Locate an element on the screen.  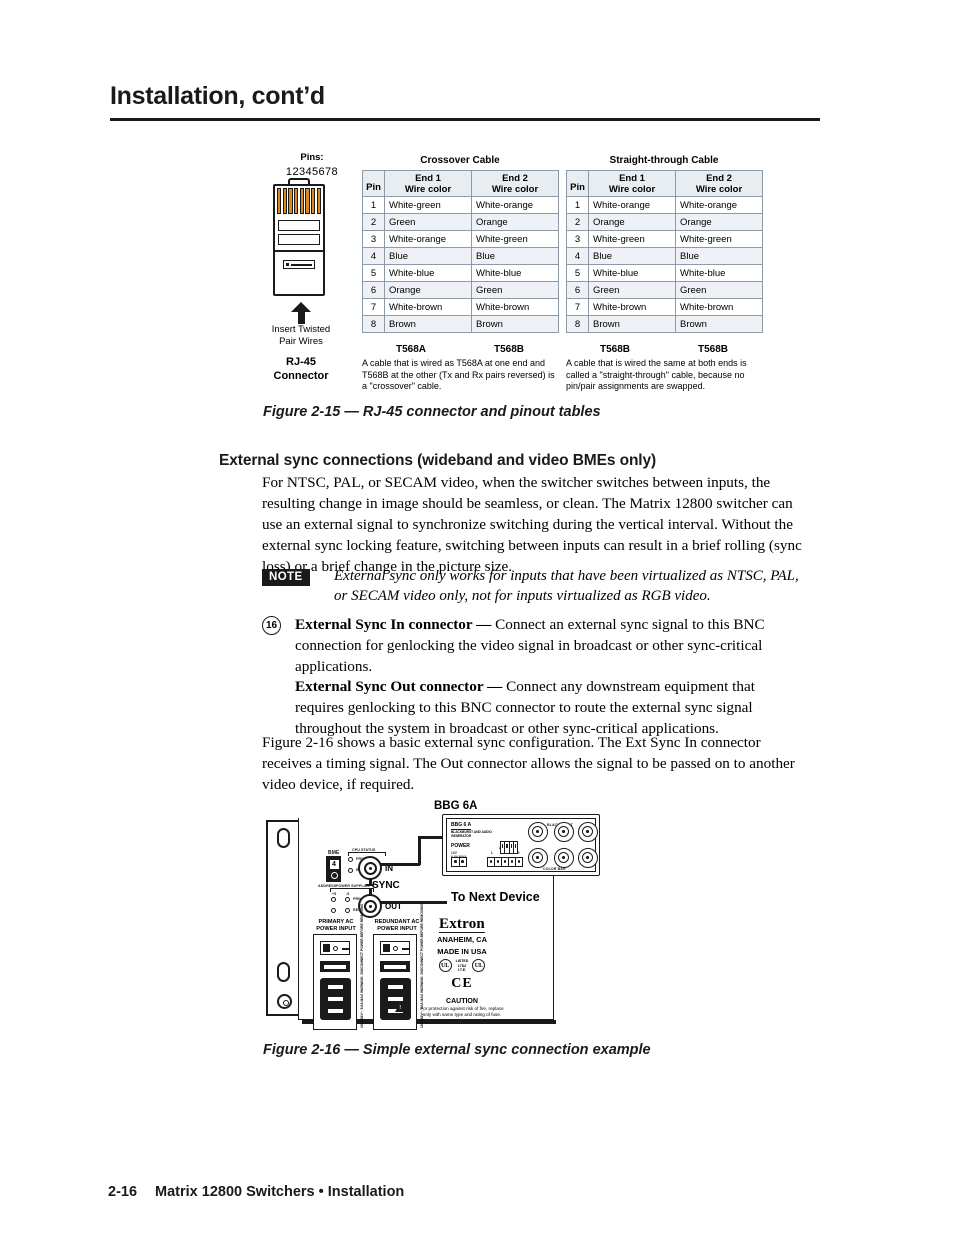
column-header-pin: Pin is located at coordinates (577, 183).